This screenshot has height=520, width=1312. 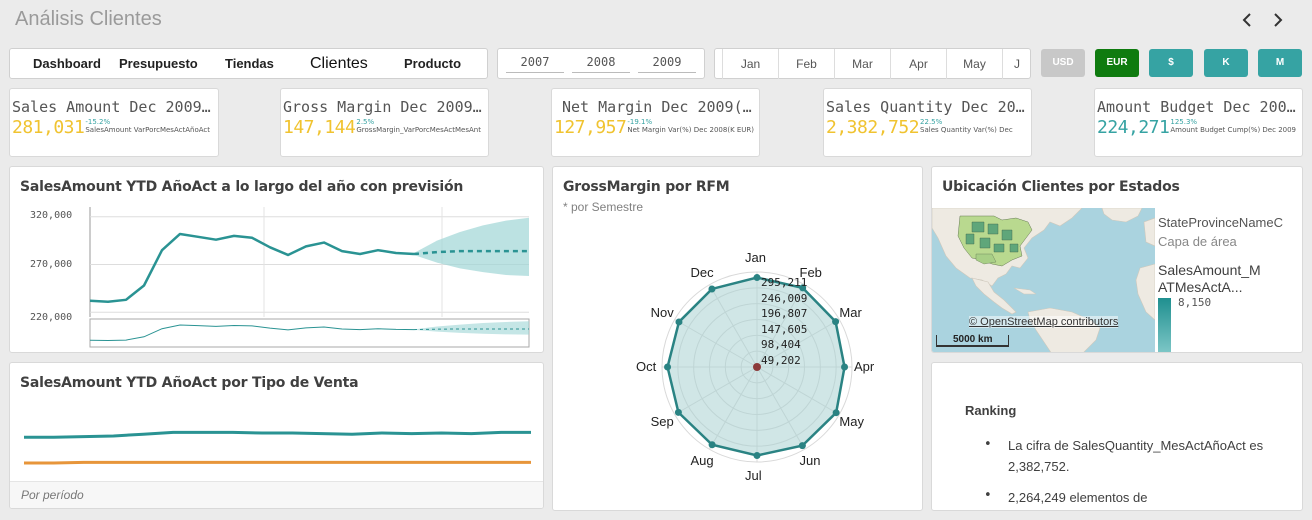 I want to click on radar-category-label: Dec, so click(x=702, y=272).